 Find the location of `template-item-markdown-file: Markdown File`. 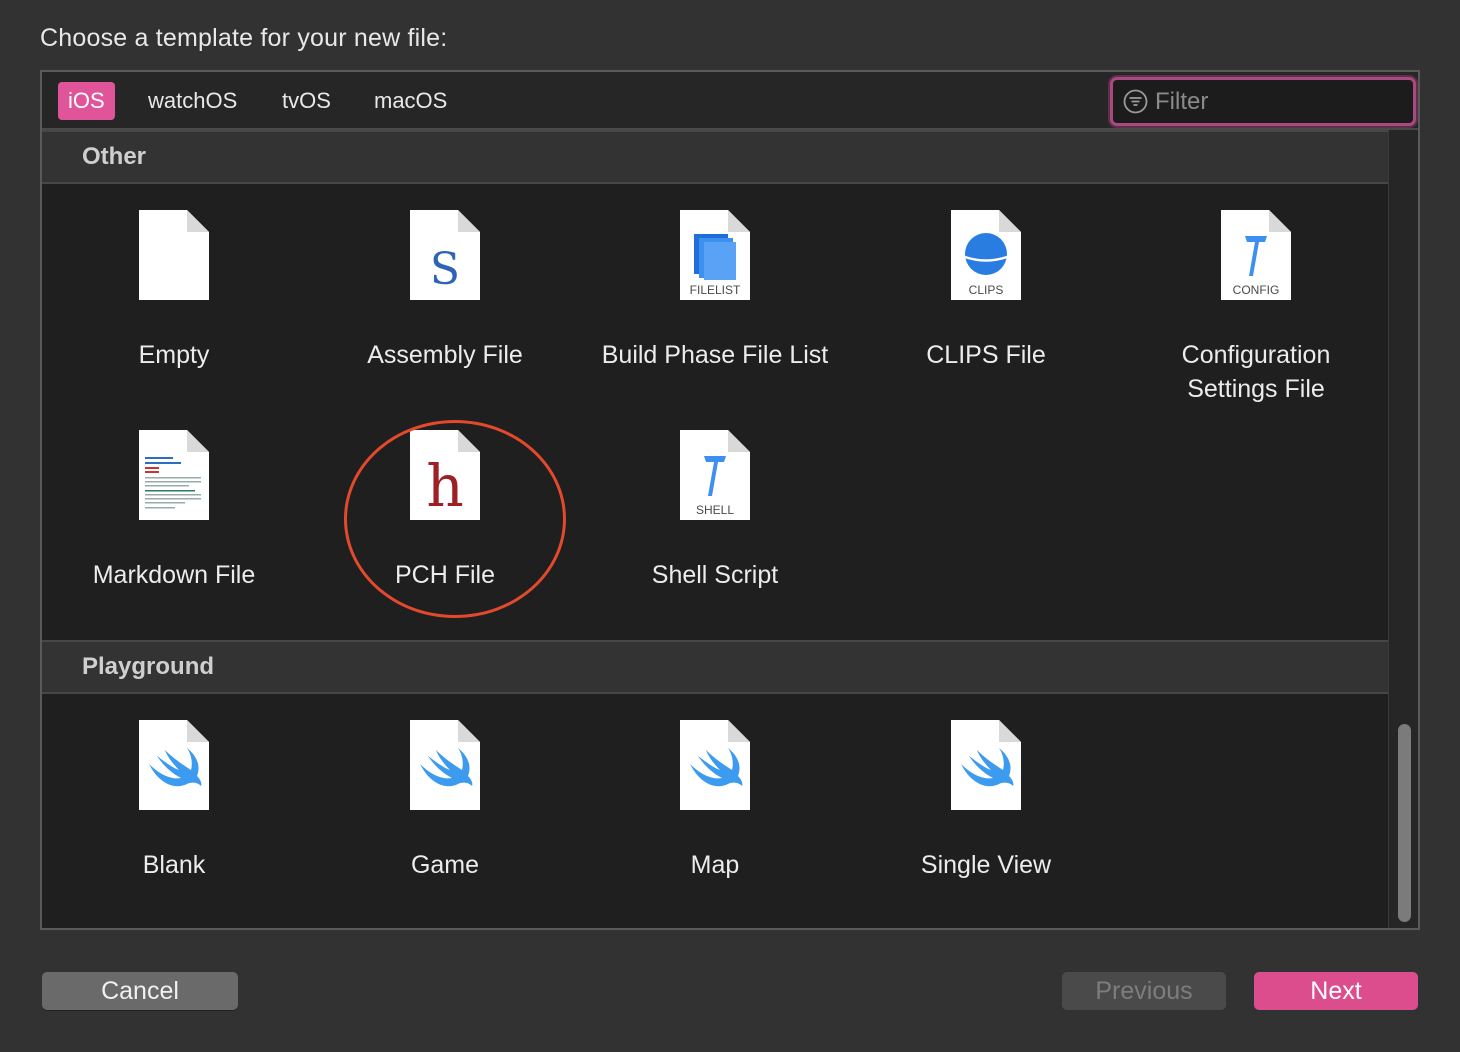

template-item-markdown-file: Markdown File is located at coordinates (174, 511).